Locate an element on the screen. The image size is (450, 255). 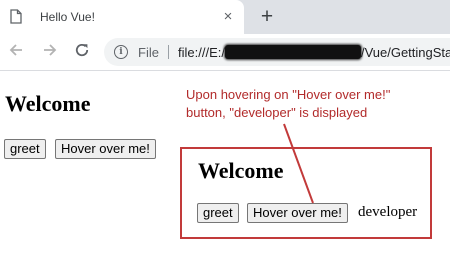
omnibox-divider is located at coordinates (168, 52).